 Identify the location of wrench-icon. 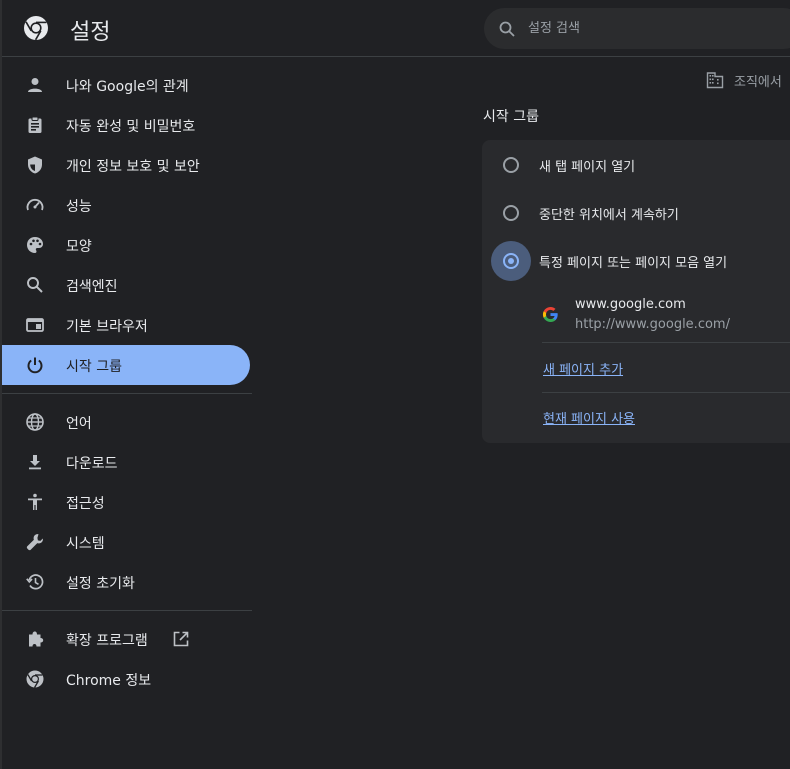
(34, 542).